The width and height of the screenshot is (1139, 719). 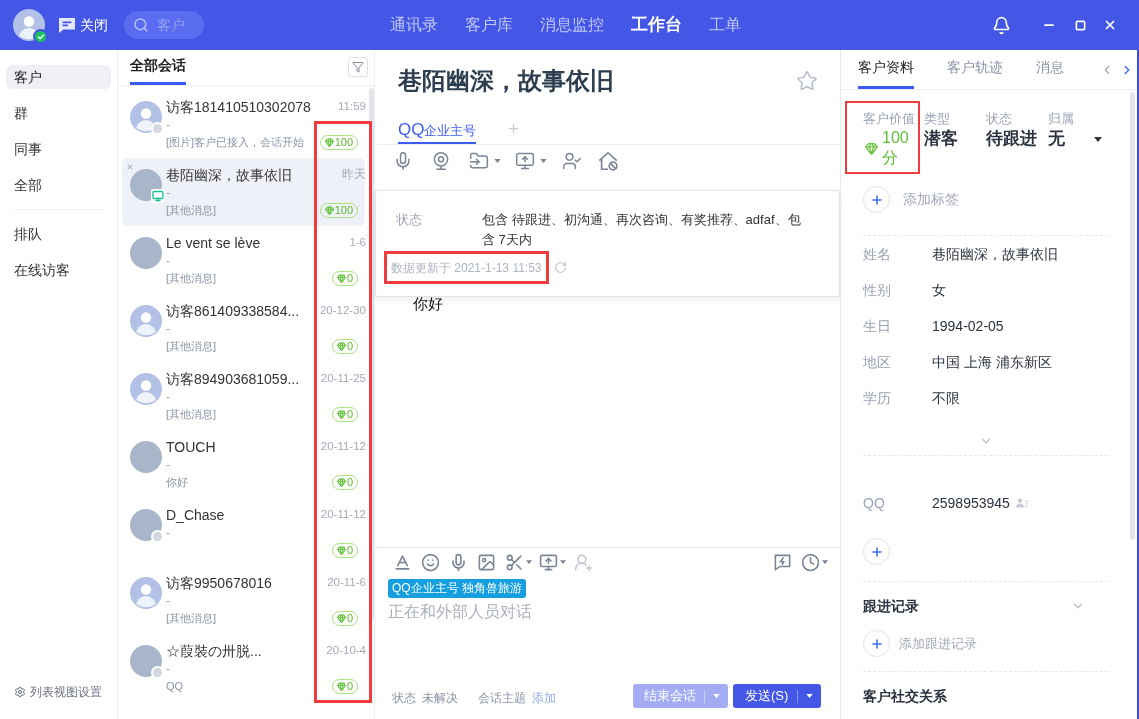 I want to click on image-icon, so click(x=486, y=562).